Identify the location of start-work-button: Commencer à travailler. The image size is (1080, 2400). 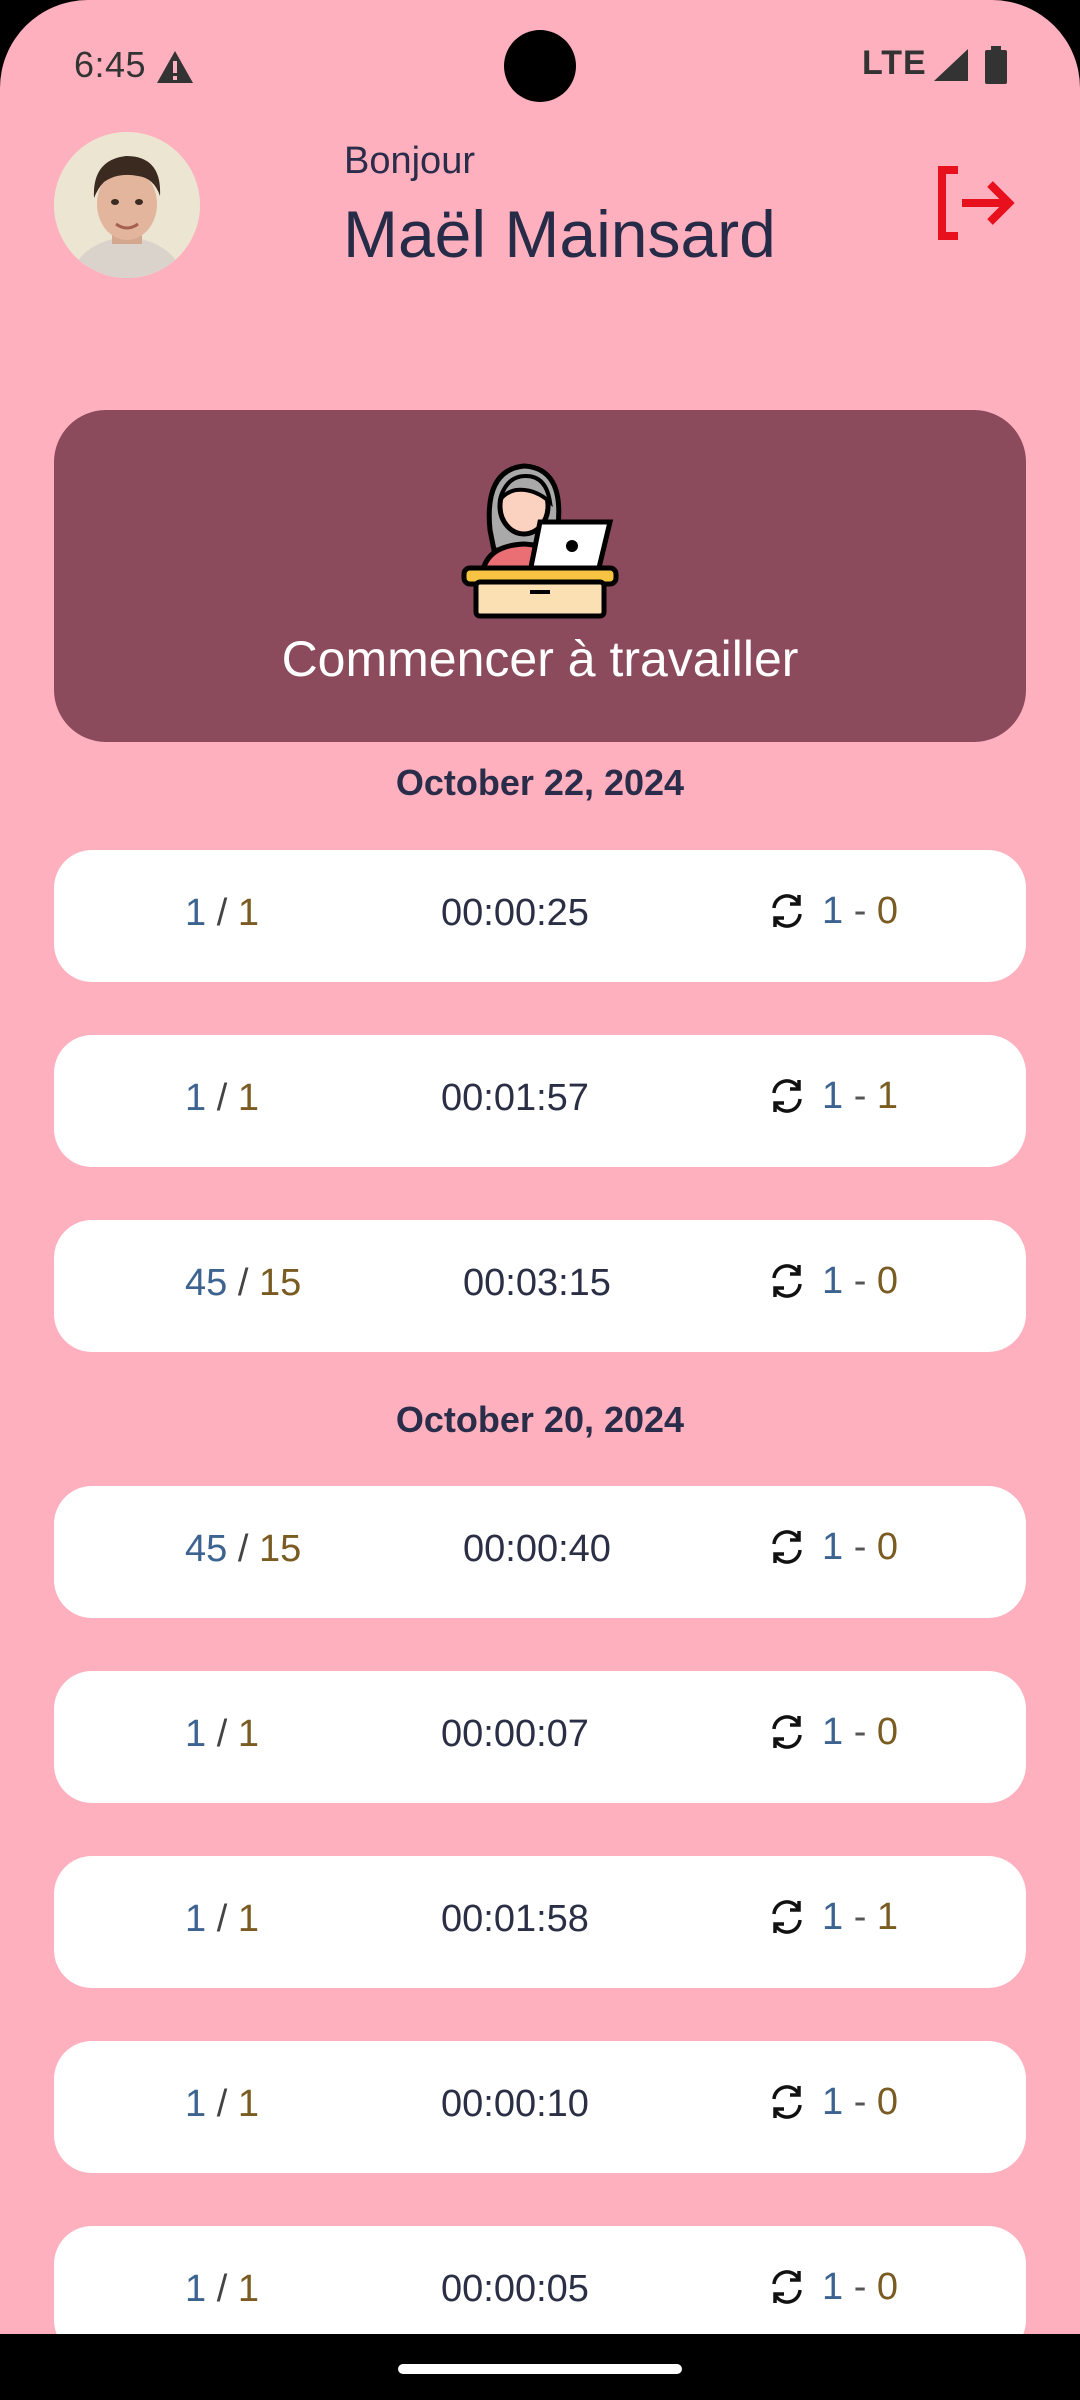
(540, 576).